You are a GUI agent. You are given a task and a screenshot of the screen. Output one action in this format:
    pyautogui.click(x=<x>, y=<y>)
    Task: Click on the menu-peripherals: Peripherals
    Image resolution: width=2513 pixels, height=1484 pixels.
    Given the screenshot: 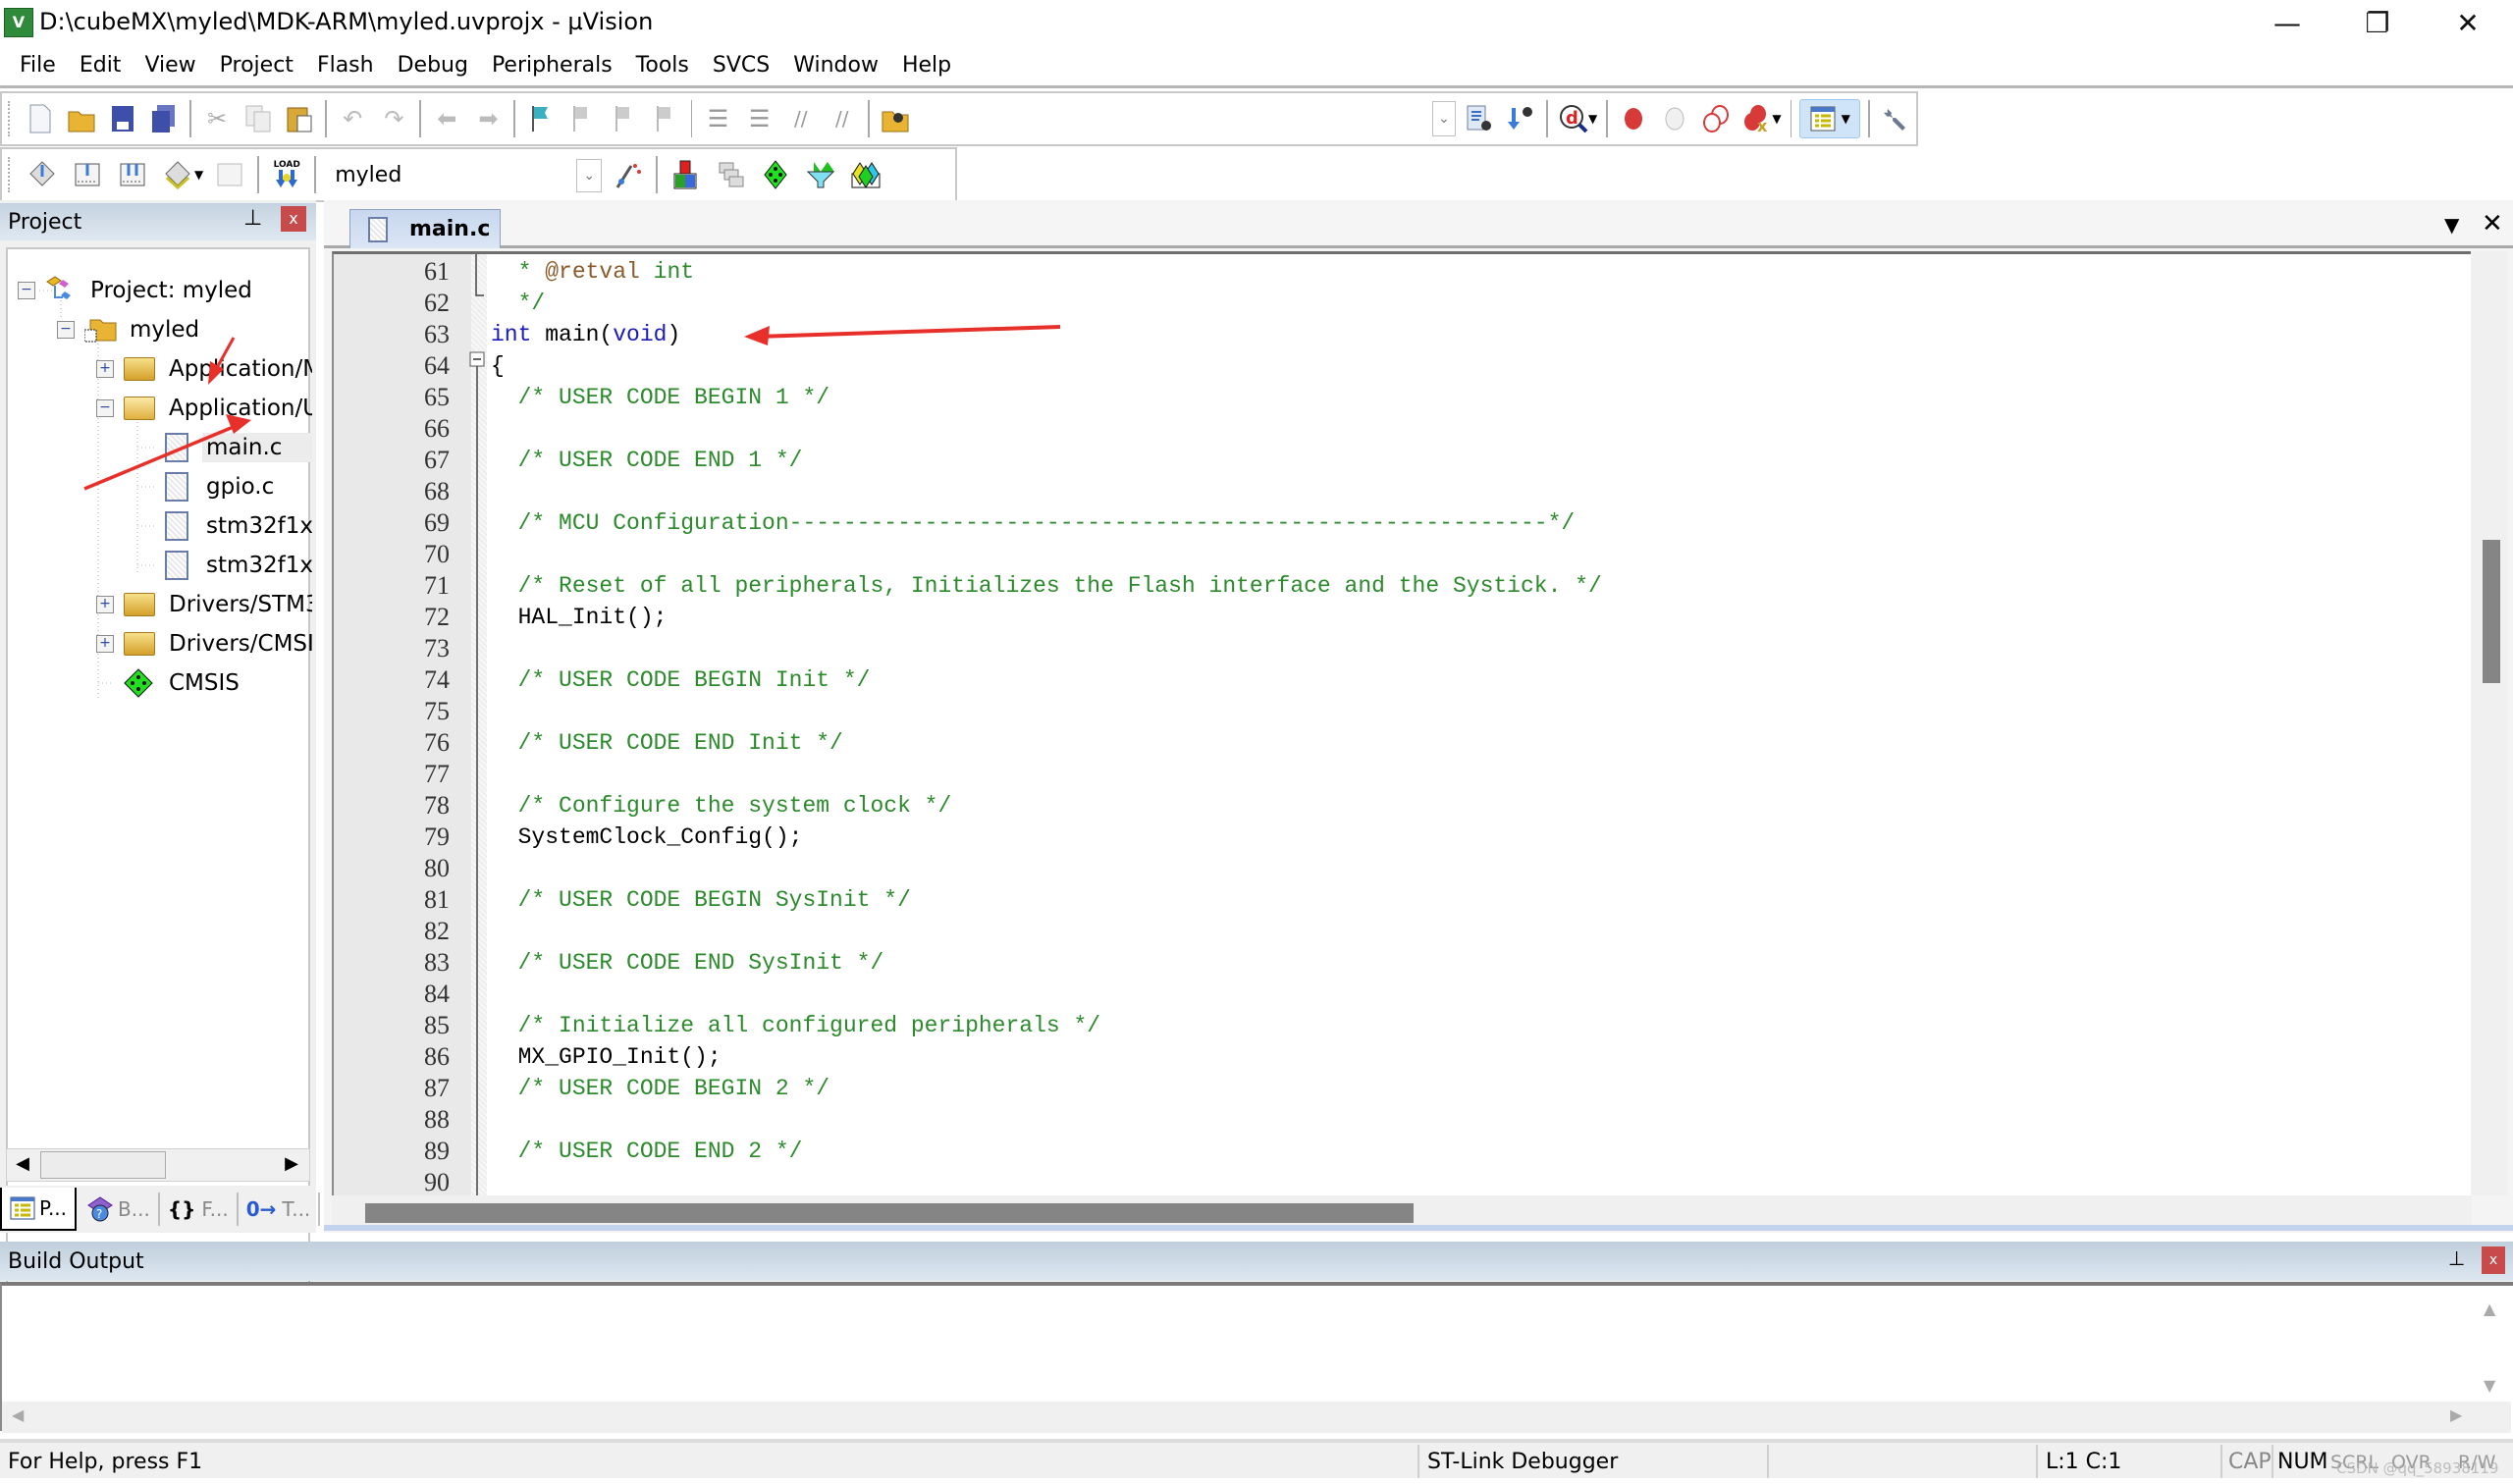 What is the action you would take?
    pyautogui.click(x=552, y=65)
    